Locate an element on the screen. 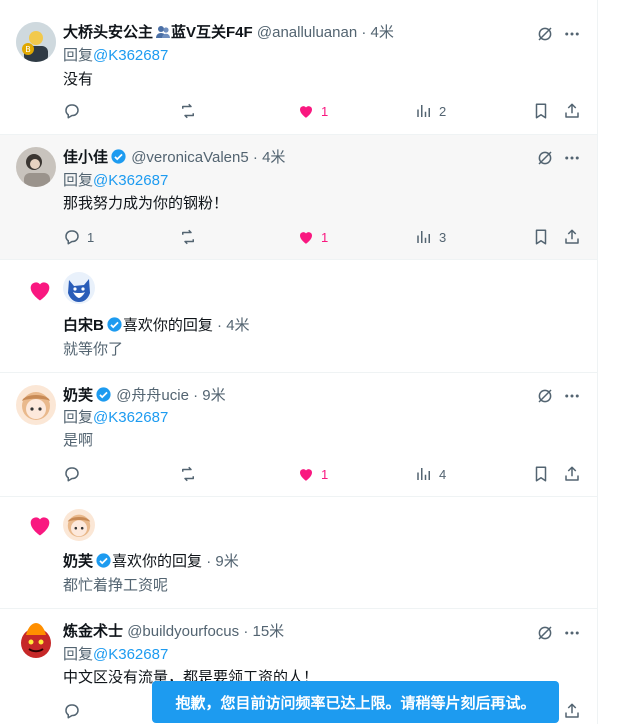 The height and width of the screenshot is (724, 627). rate-limit-toast: 抱歉，您目前访问频率已达上限。请稍等片刻后再试。 is located at coordinates (355, 702).